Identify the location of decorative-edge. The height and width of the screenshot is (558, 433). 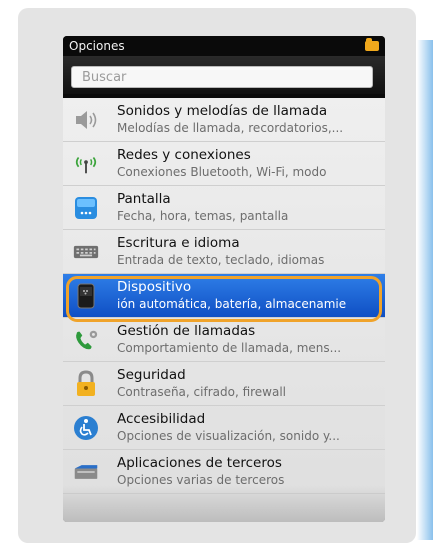
(425, 290).